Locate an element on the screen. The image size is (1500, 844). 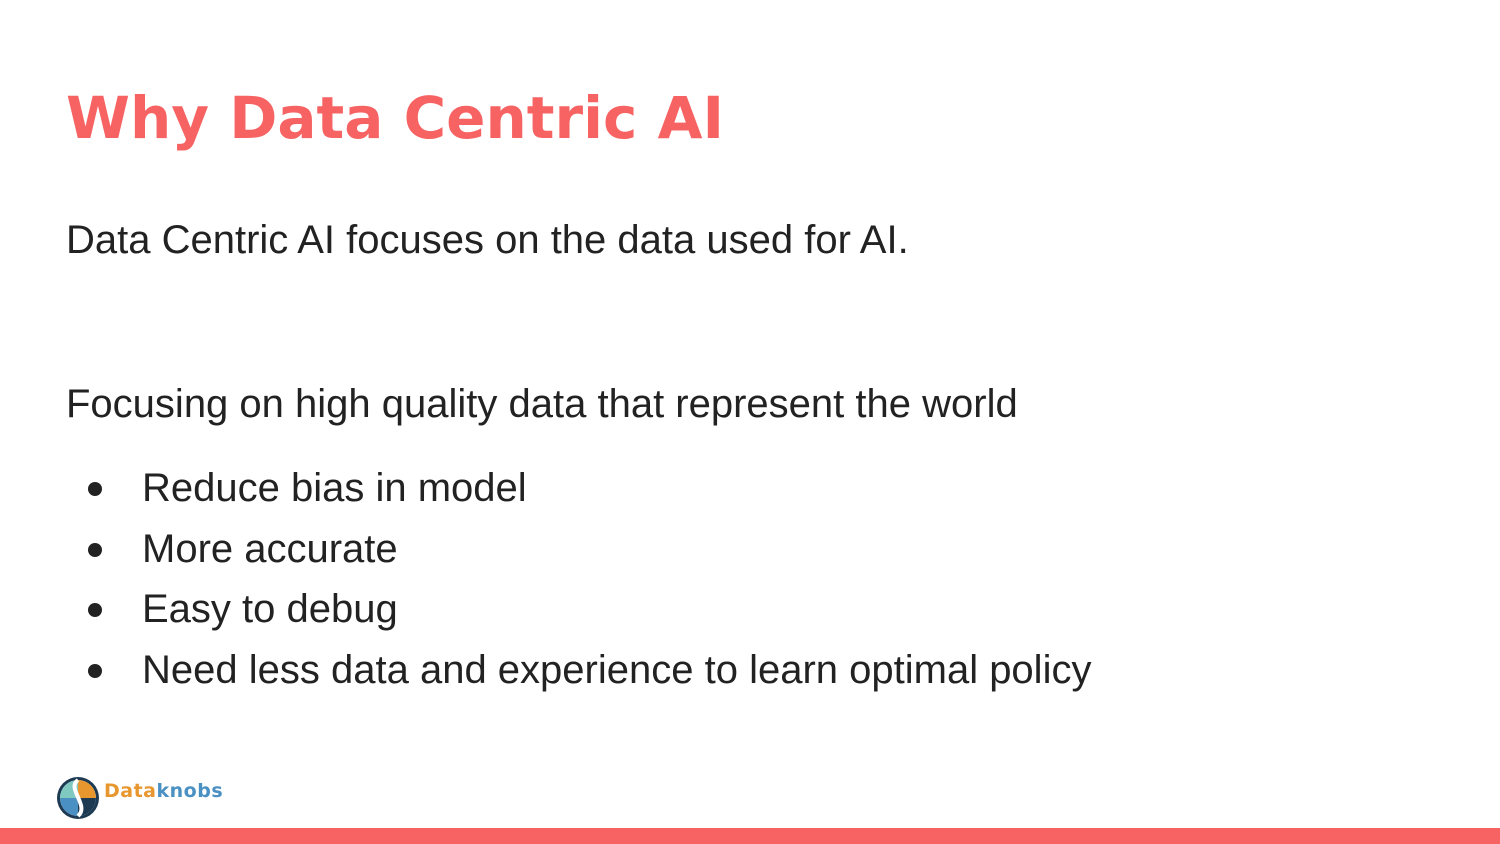
slide-title: Why Data Centric AI is located at coordinates (395, 118).